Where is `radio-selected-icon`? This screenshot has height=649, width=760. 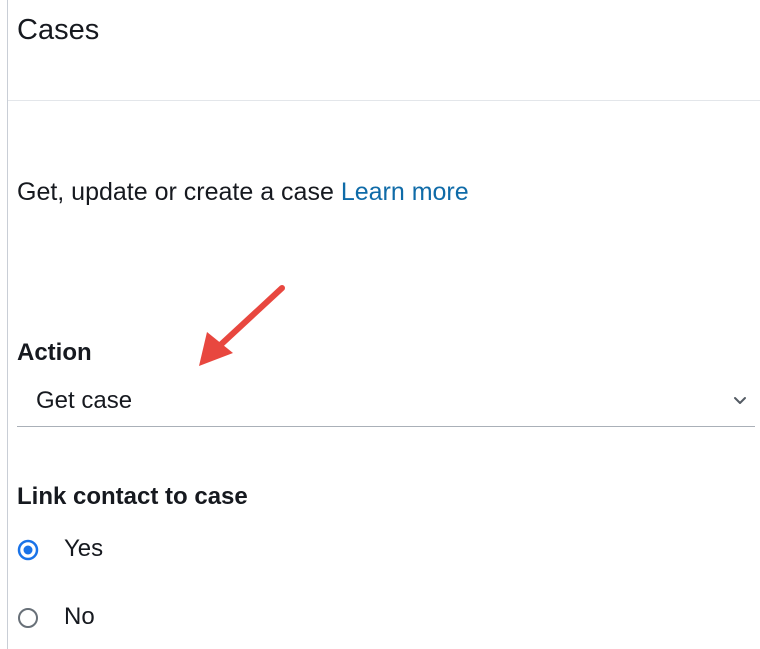
radio-selected-icon is located at coordinates (28, 550).